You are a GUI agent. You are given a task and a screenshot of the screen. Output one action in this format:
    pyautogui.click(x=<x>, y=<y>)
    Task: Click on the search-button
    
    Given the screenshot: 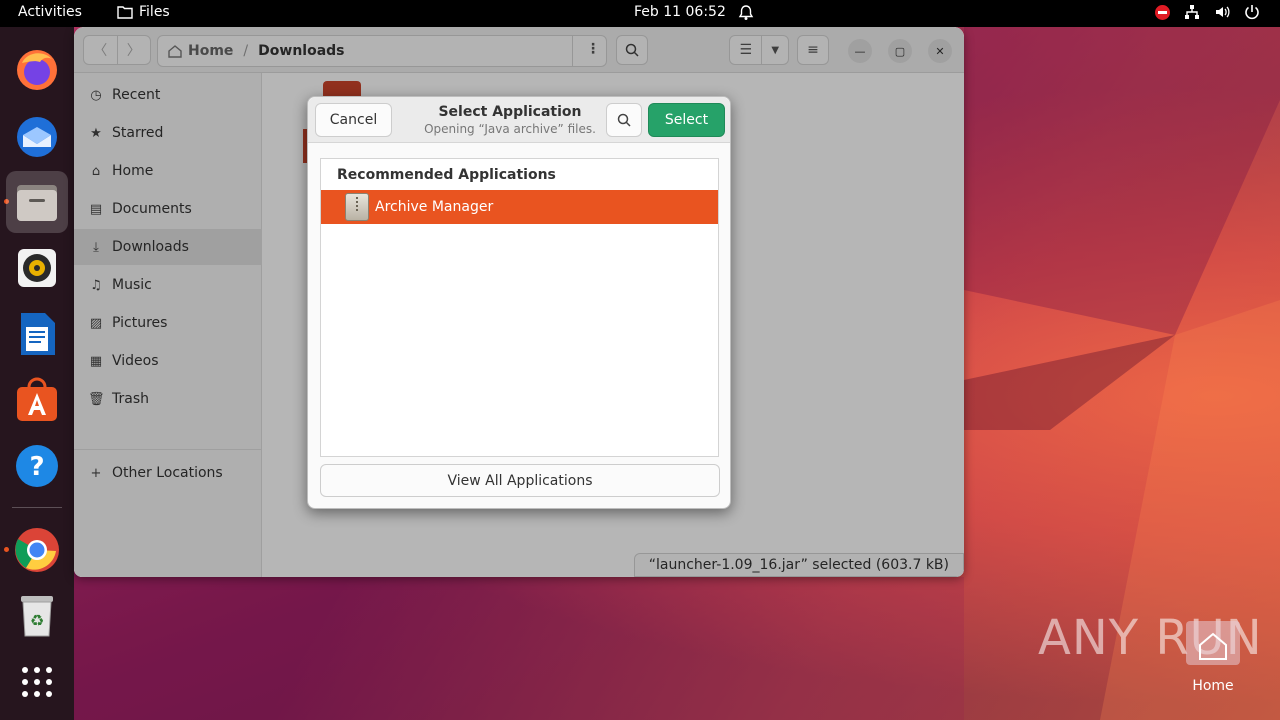 What is the action you would take?
    pyautogui.click(x=624, y=120)
    